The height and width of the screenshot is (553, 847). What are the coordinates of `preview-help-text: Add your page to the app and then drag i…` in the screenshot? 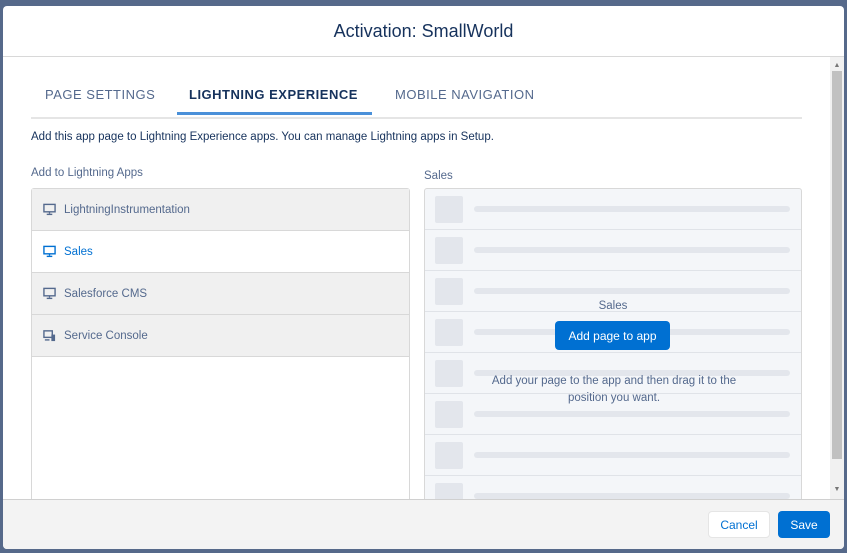 It's located at (614, 389).